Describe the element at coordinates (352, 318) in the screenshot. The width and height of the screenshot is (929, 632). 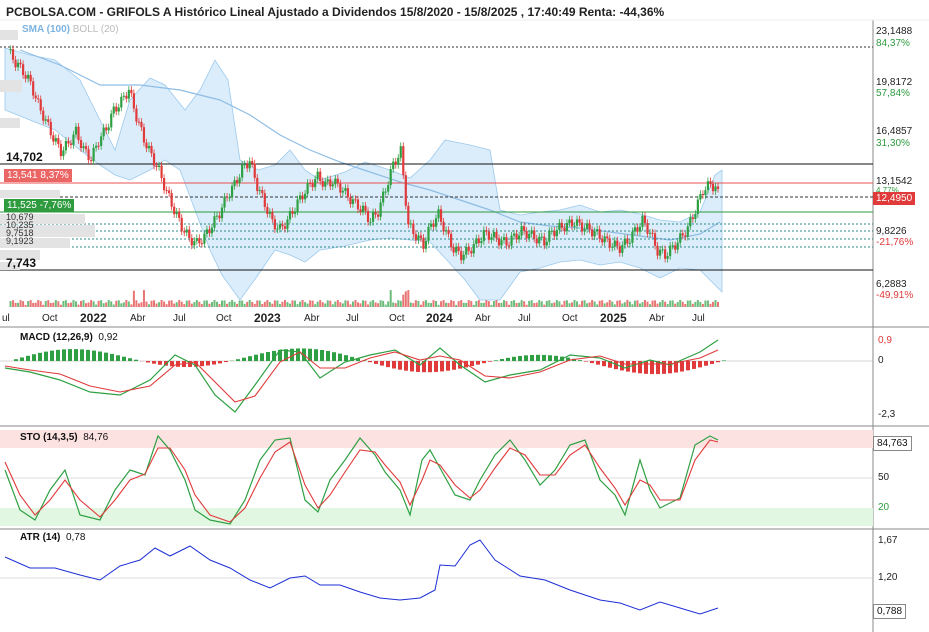
I see `x-axis-label: Jul` at that location.